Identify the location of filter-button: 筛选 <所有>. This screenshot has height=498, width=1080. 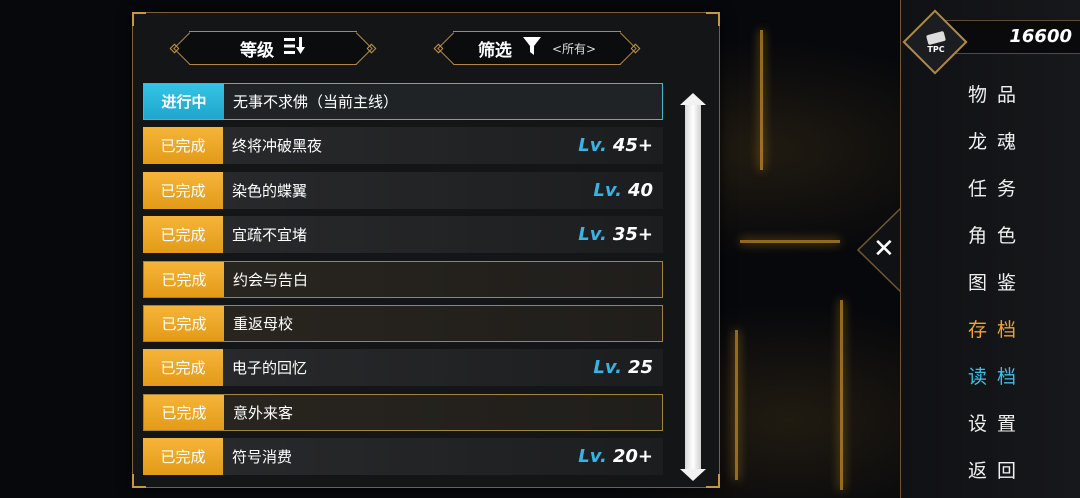
(537, 48).